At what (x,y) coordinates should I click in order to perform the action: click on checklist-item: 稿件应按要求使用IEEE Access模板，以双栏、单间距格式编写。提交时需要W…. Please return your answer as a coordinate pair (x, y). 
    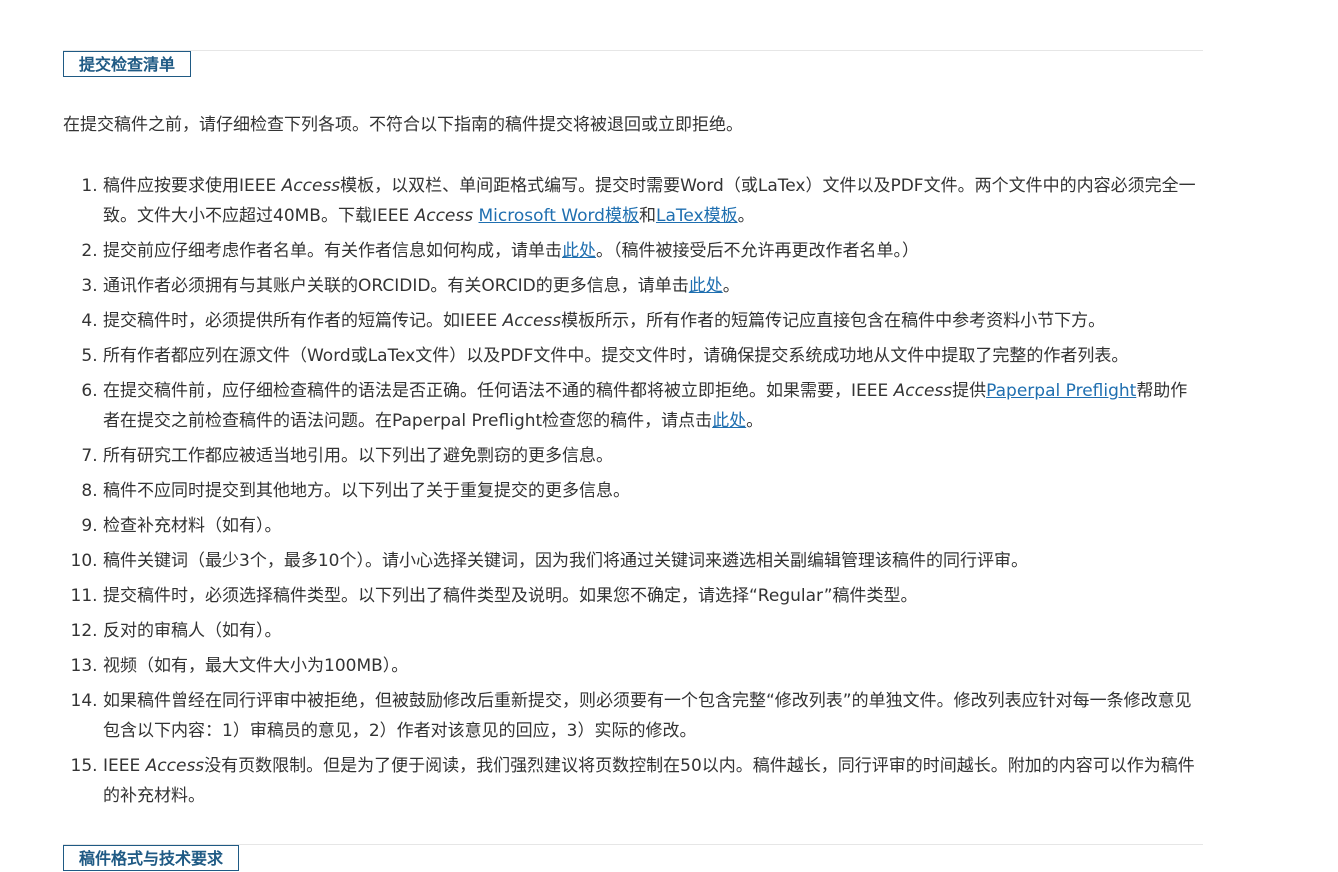
    Looking at the image, I should click on (650, 201).